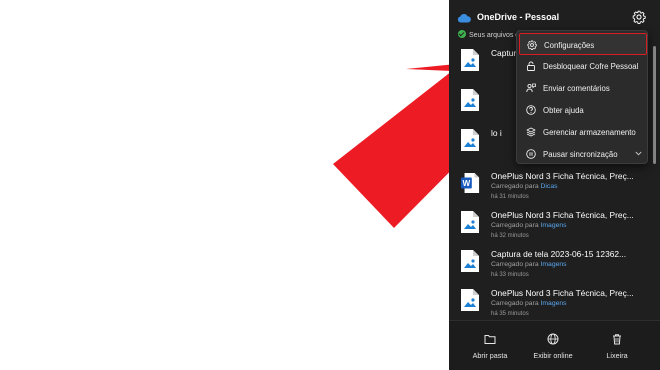 The height and width of the screenshot is (370, 660). What do you see at coordinates (510, 314) in the screenshot?
I see `file-time: há 35 minutos` at bounding box center [510, 314].